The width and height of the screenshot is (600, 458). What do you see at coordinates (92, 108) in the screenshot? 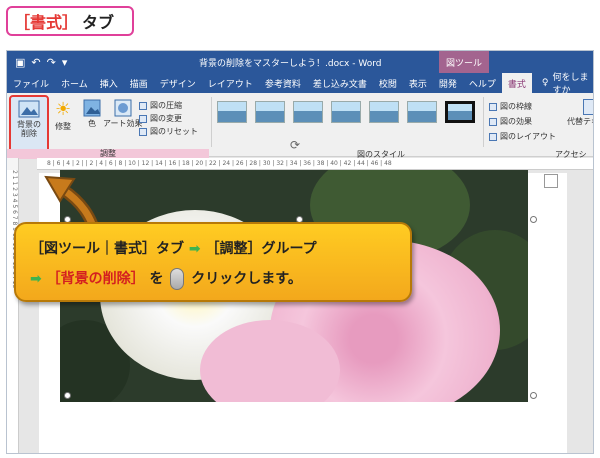
I see `color-icon` at bounding box center [92, 108].